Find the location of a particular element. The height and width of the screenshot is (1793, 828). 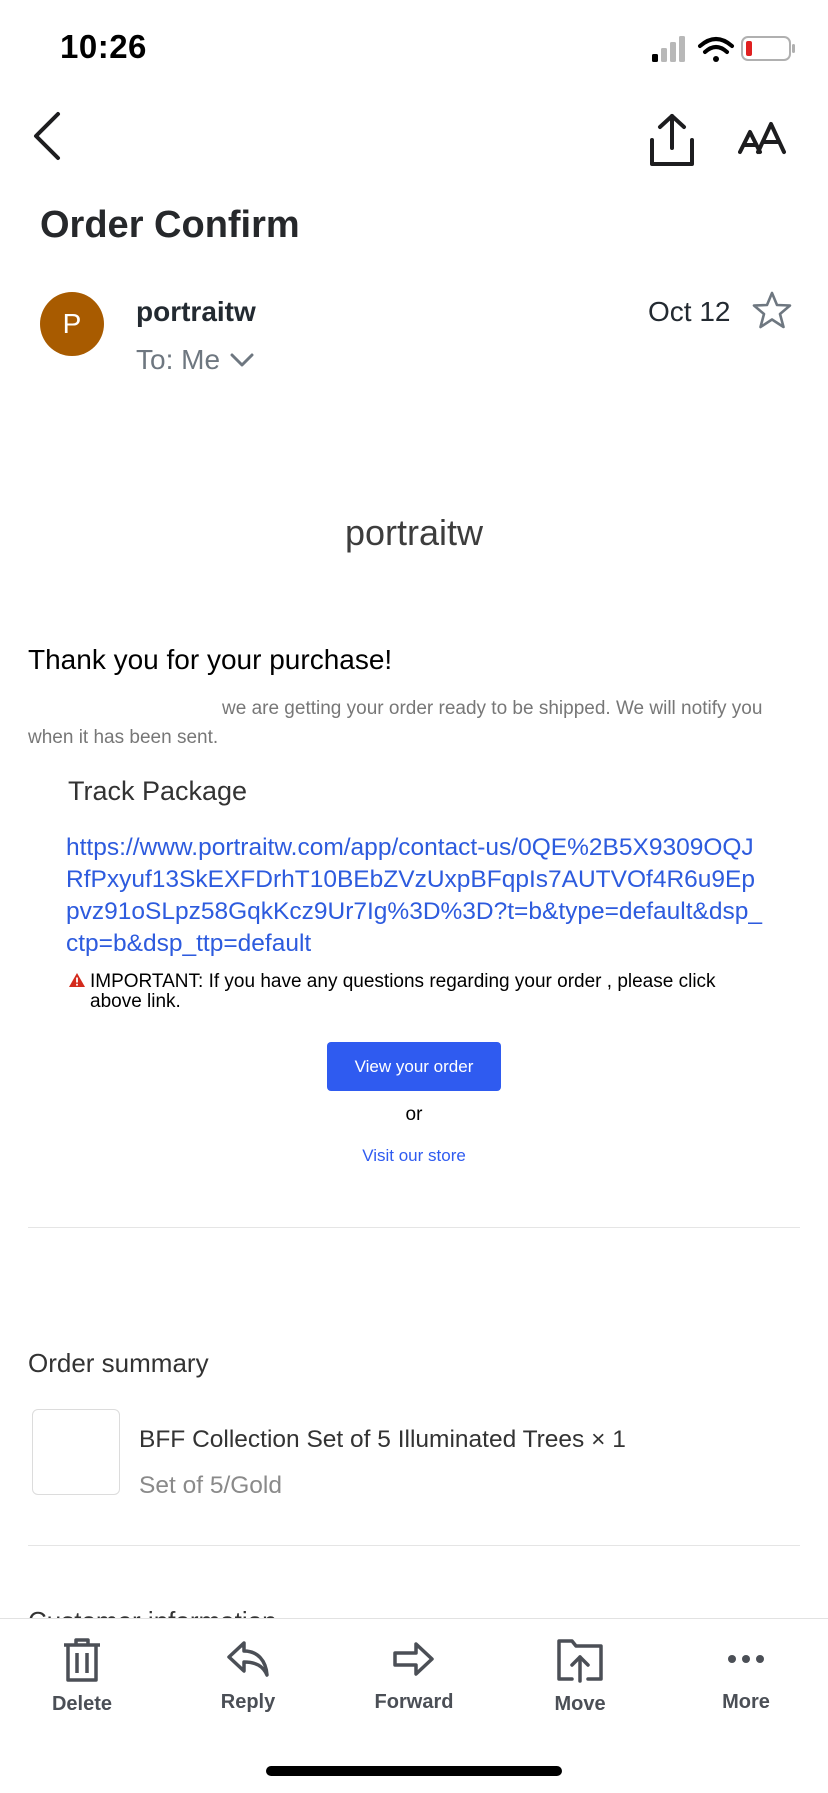

recipient-toggle: To: Me is located at coordinates (195, 360).